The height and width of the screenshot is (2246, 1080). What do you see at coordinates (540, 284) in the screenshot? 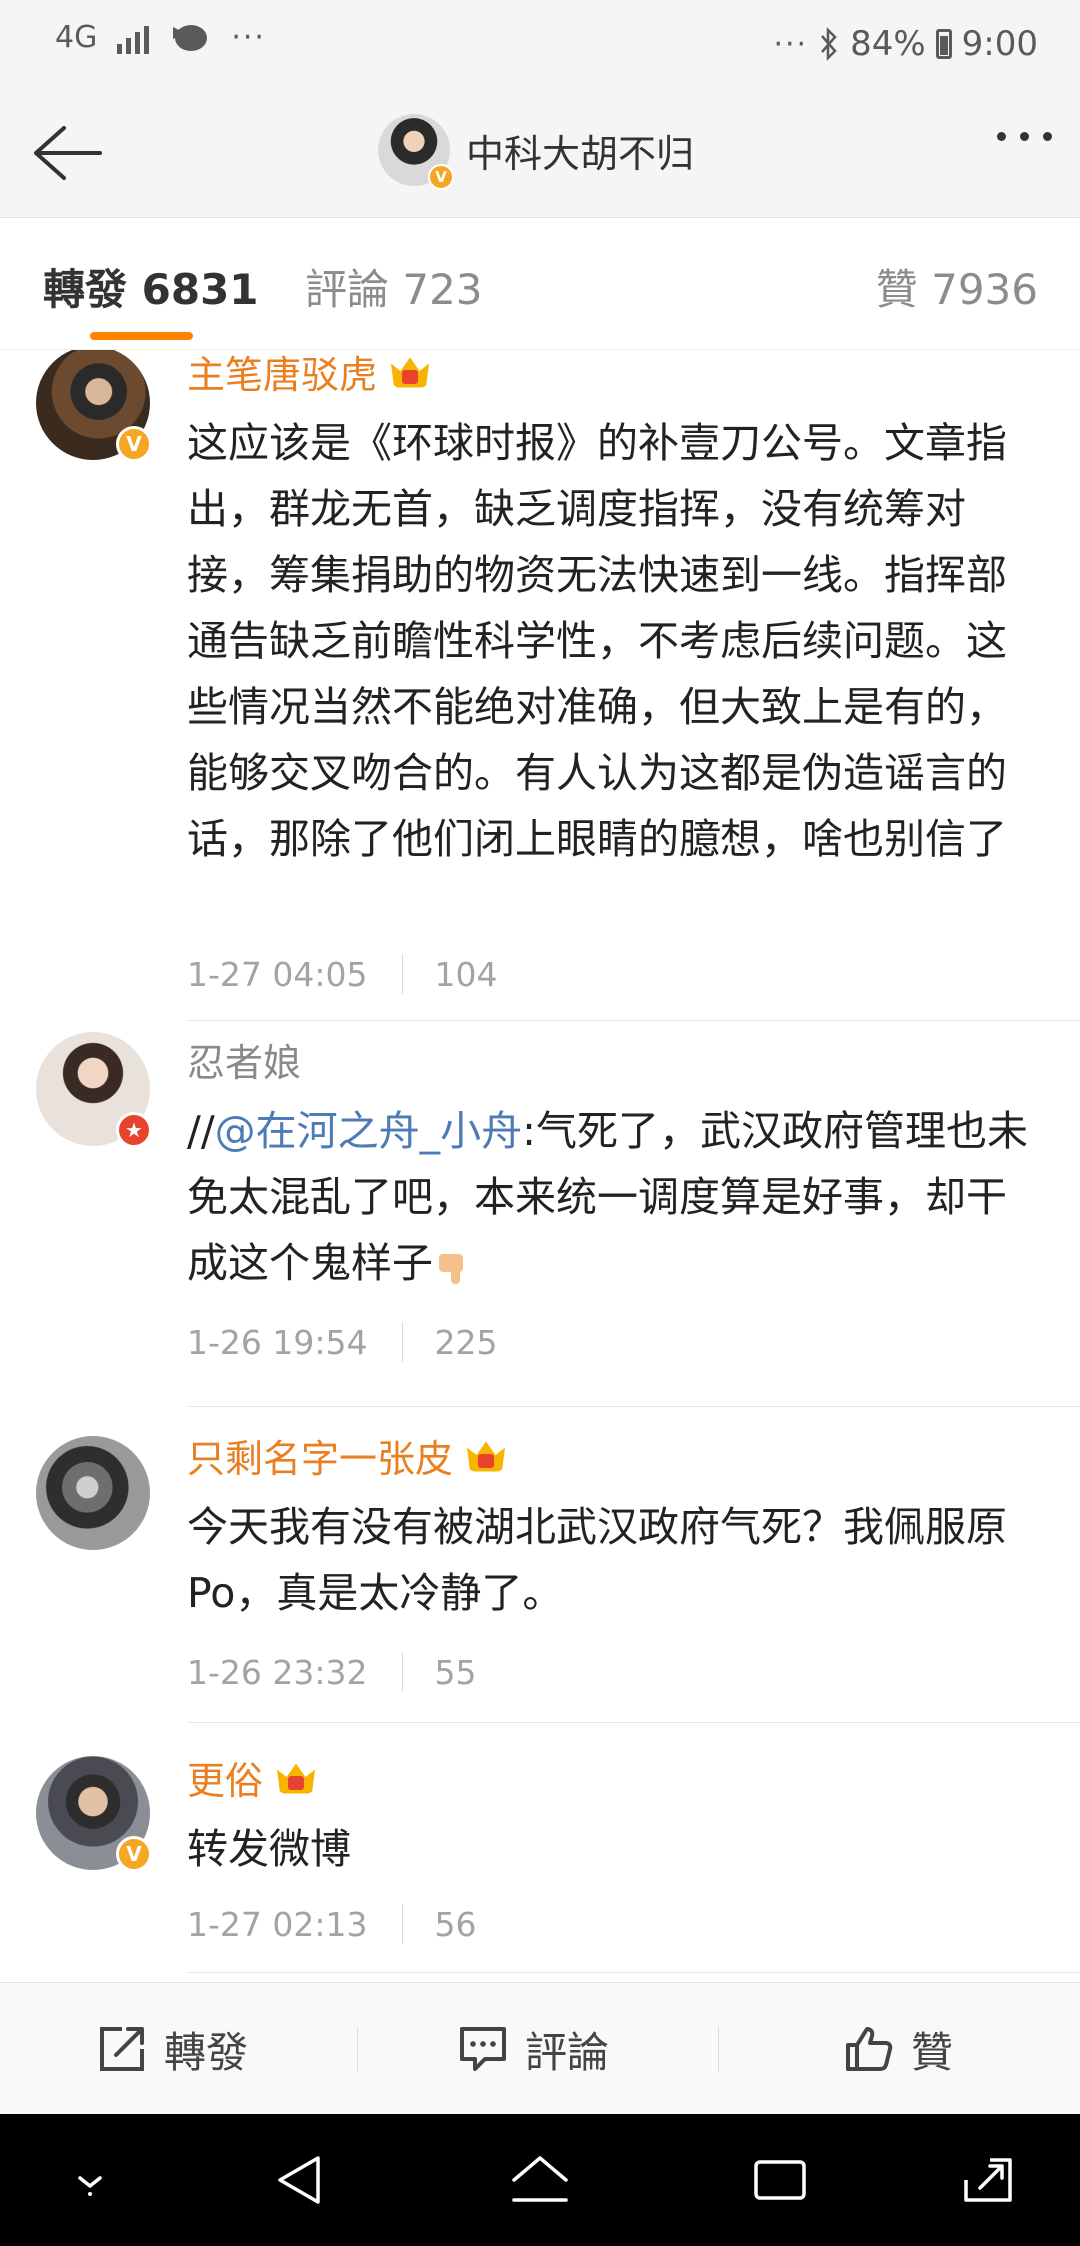
I see `tab-bar: 轉發 6831 評論 723 贊 7936` at bounding box center [540, 284].